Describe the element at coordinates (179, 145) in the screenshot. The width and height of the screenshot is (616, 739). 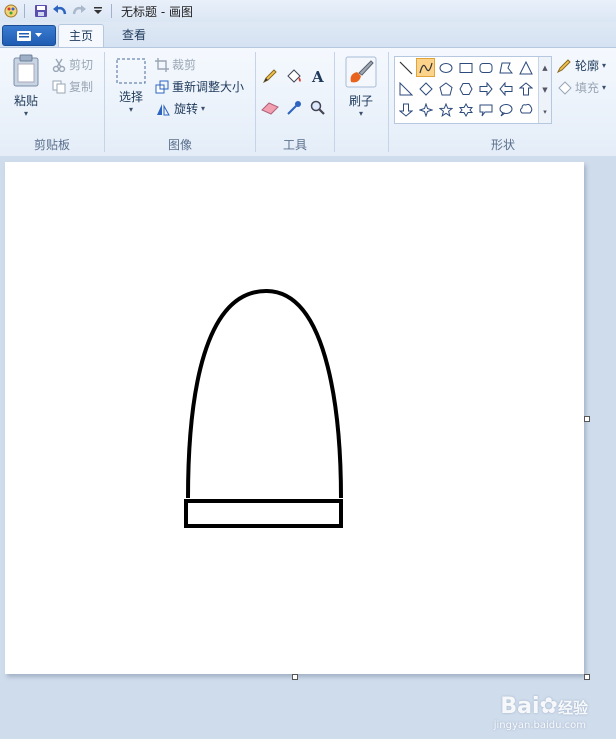
I see `image-group-label: 图像` at that location.